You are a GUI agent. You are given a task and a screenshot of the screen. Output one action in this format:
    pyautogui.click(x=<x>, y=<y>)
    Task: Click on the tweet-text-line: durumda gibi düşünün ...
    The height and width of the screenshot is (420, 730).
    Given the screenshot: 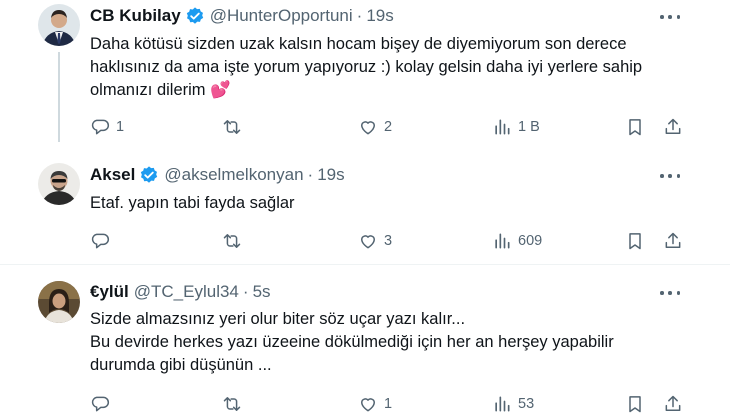 What is the action you would take?
    pyautogui.click(x=181, y=365)
    